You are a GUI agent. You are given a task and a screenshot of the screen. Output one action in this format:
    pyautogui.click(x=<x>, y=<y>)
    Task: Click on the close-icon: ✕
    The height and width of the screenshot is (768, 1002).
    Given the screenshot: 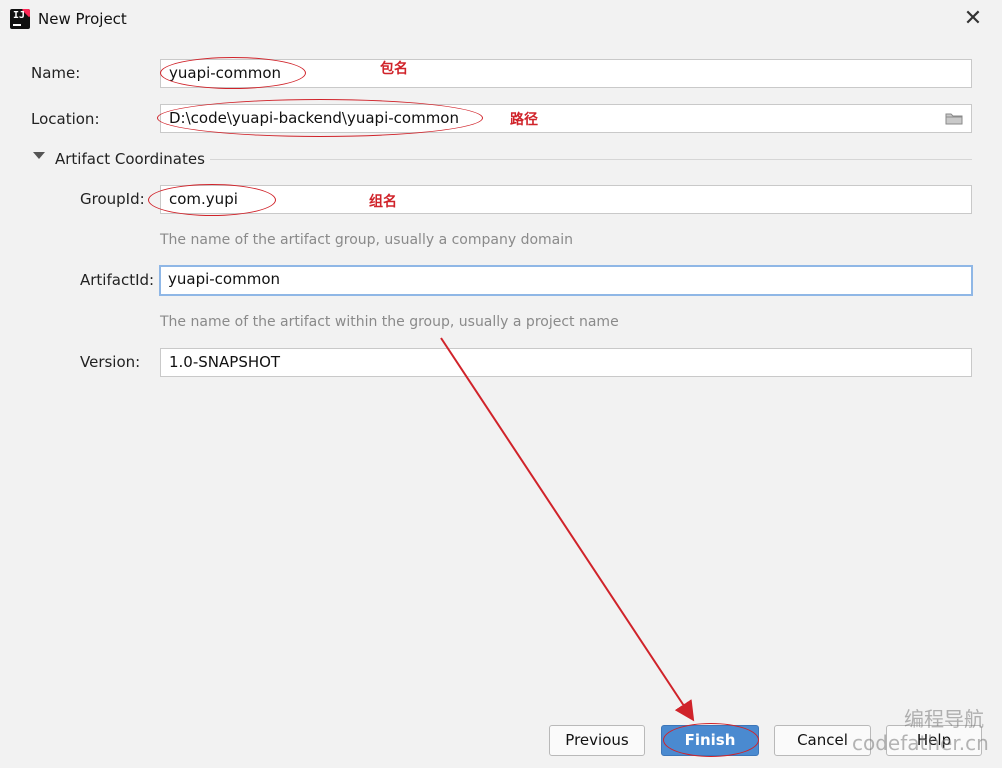 What is the action you would take?
    pyautogui.click(x=973, y=19)
    